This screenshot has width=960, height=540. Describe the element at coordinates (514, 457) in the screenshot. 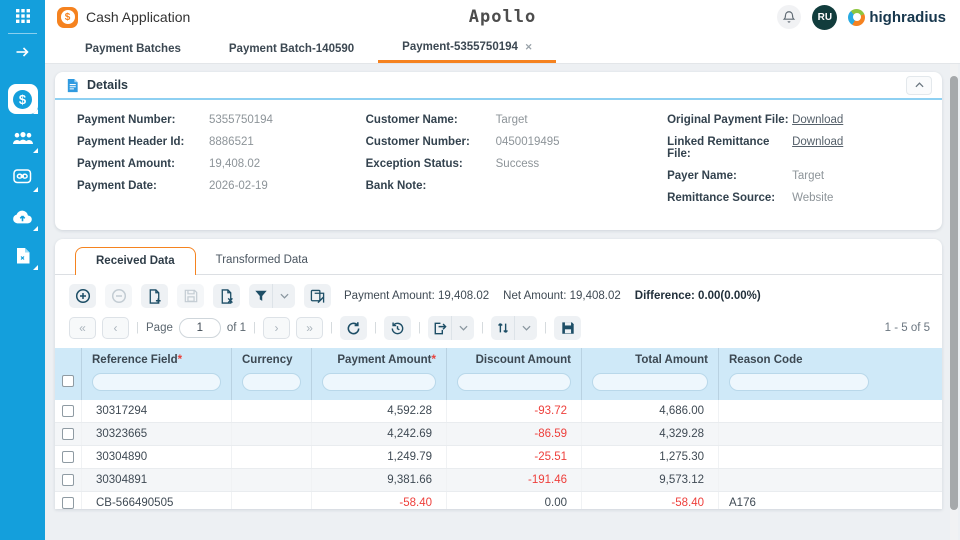

I see `cell-discount-amount: -25.51` at that location.